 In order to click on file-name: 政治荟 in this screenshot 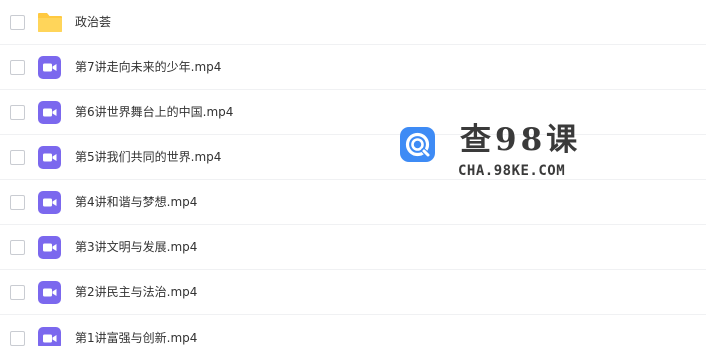, I will do `click(93, 22)`.